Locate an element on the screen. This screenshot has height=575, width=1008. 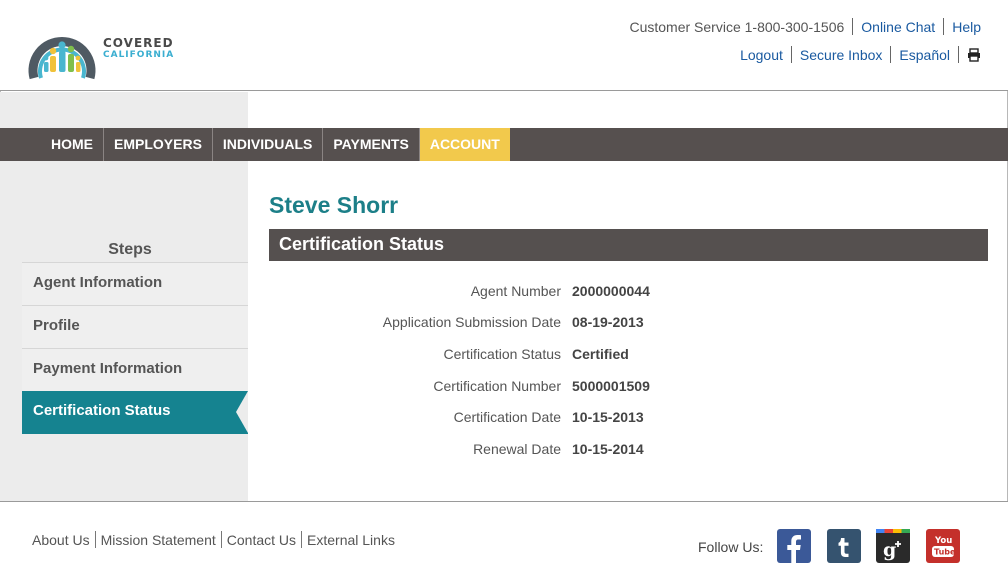
logo-wordmark: COVERED CALIFORNIA is located at coordinates (138, 49).